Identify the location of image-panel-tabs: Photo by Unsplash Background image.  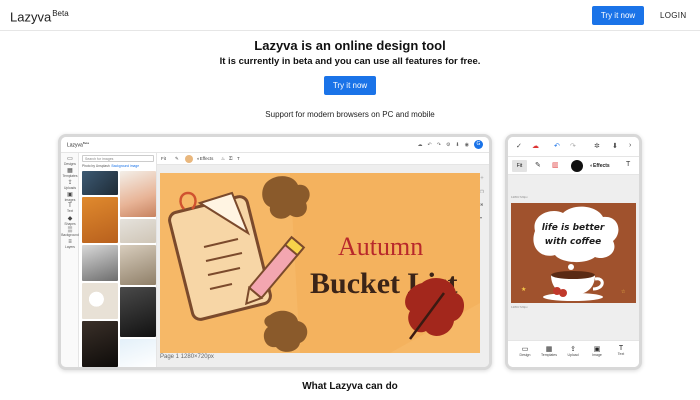
(111, 166).